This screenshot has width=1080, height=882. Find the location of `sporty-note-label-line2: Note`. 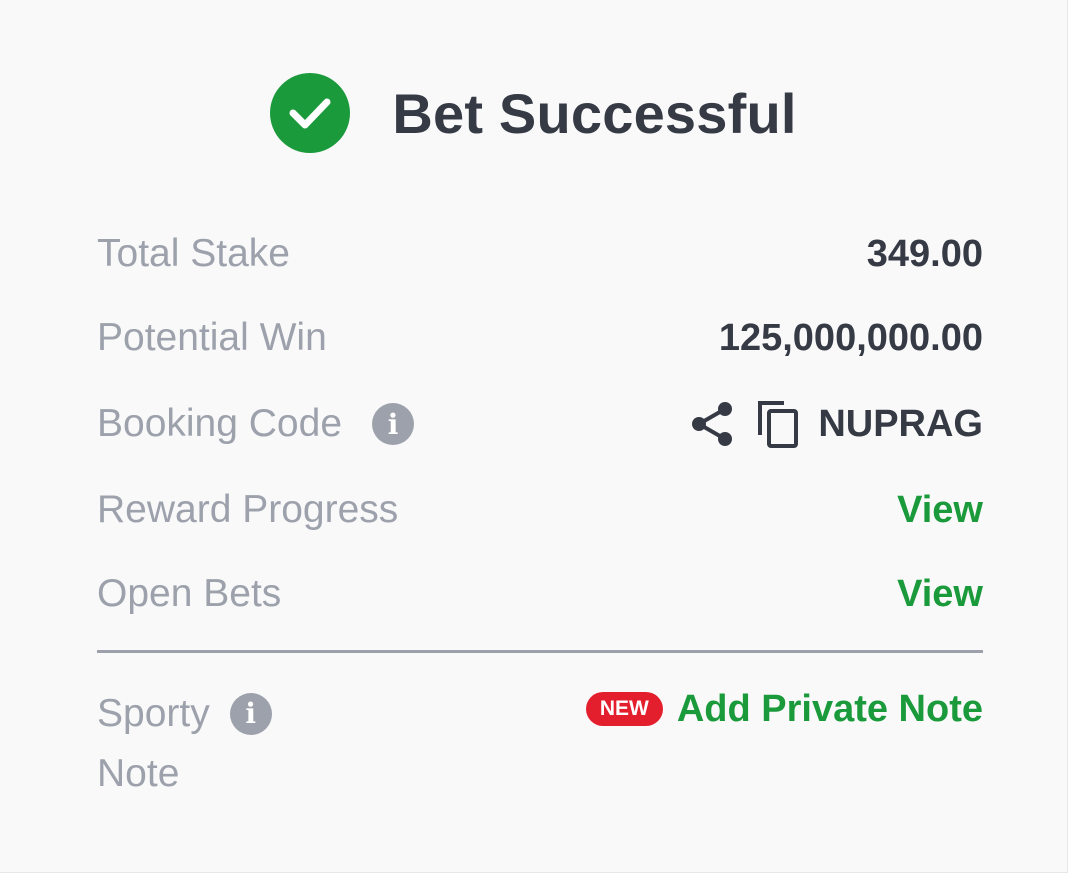

sporty-note-label-line2: Note is located at coordinates (138, 773).